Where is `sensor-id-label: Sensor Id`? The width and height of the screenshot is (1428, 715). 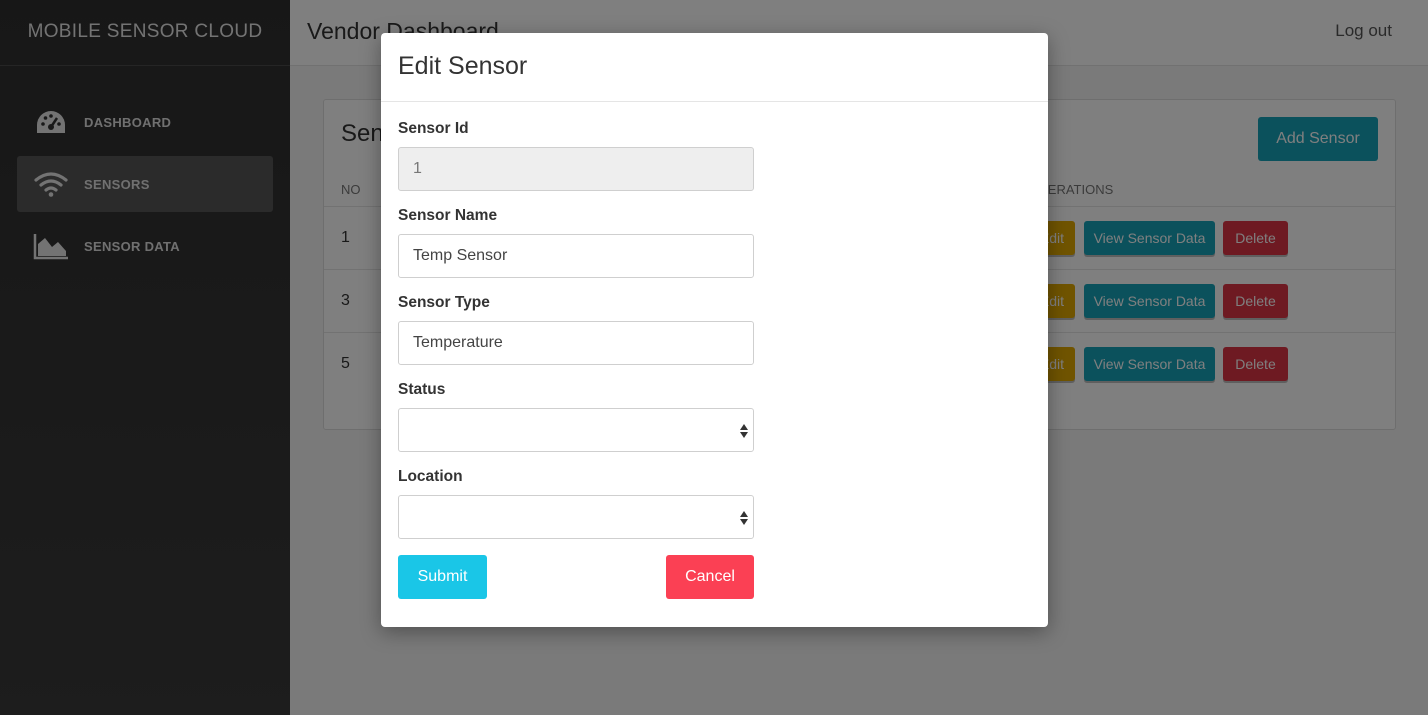
sensor-id-label: Sensor Id is located at coordinates (433, 128).